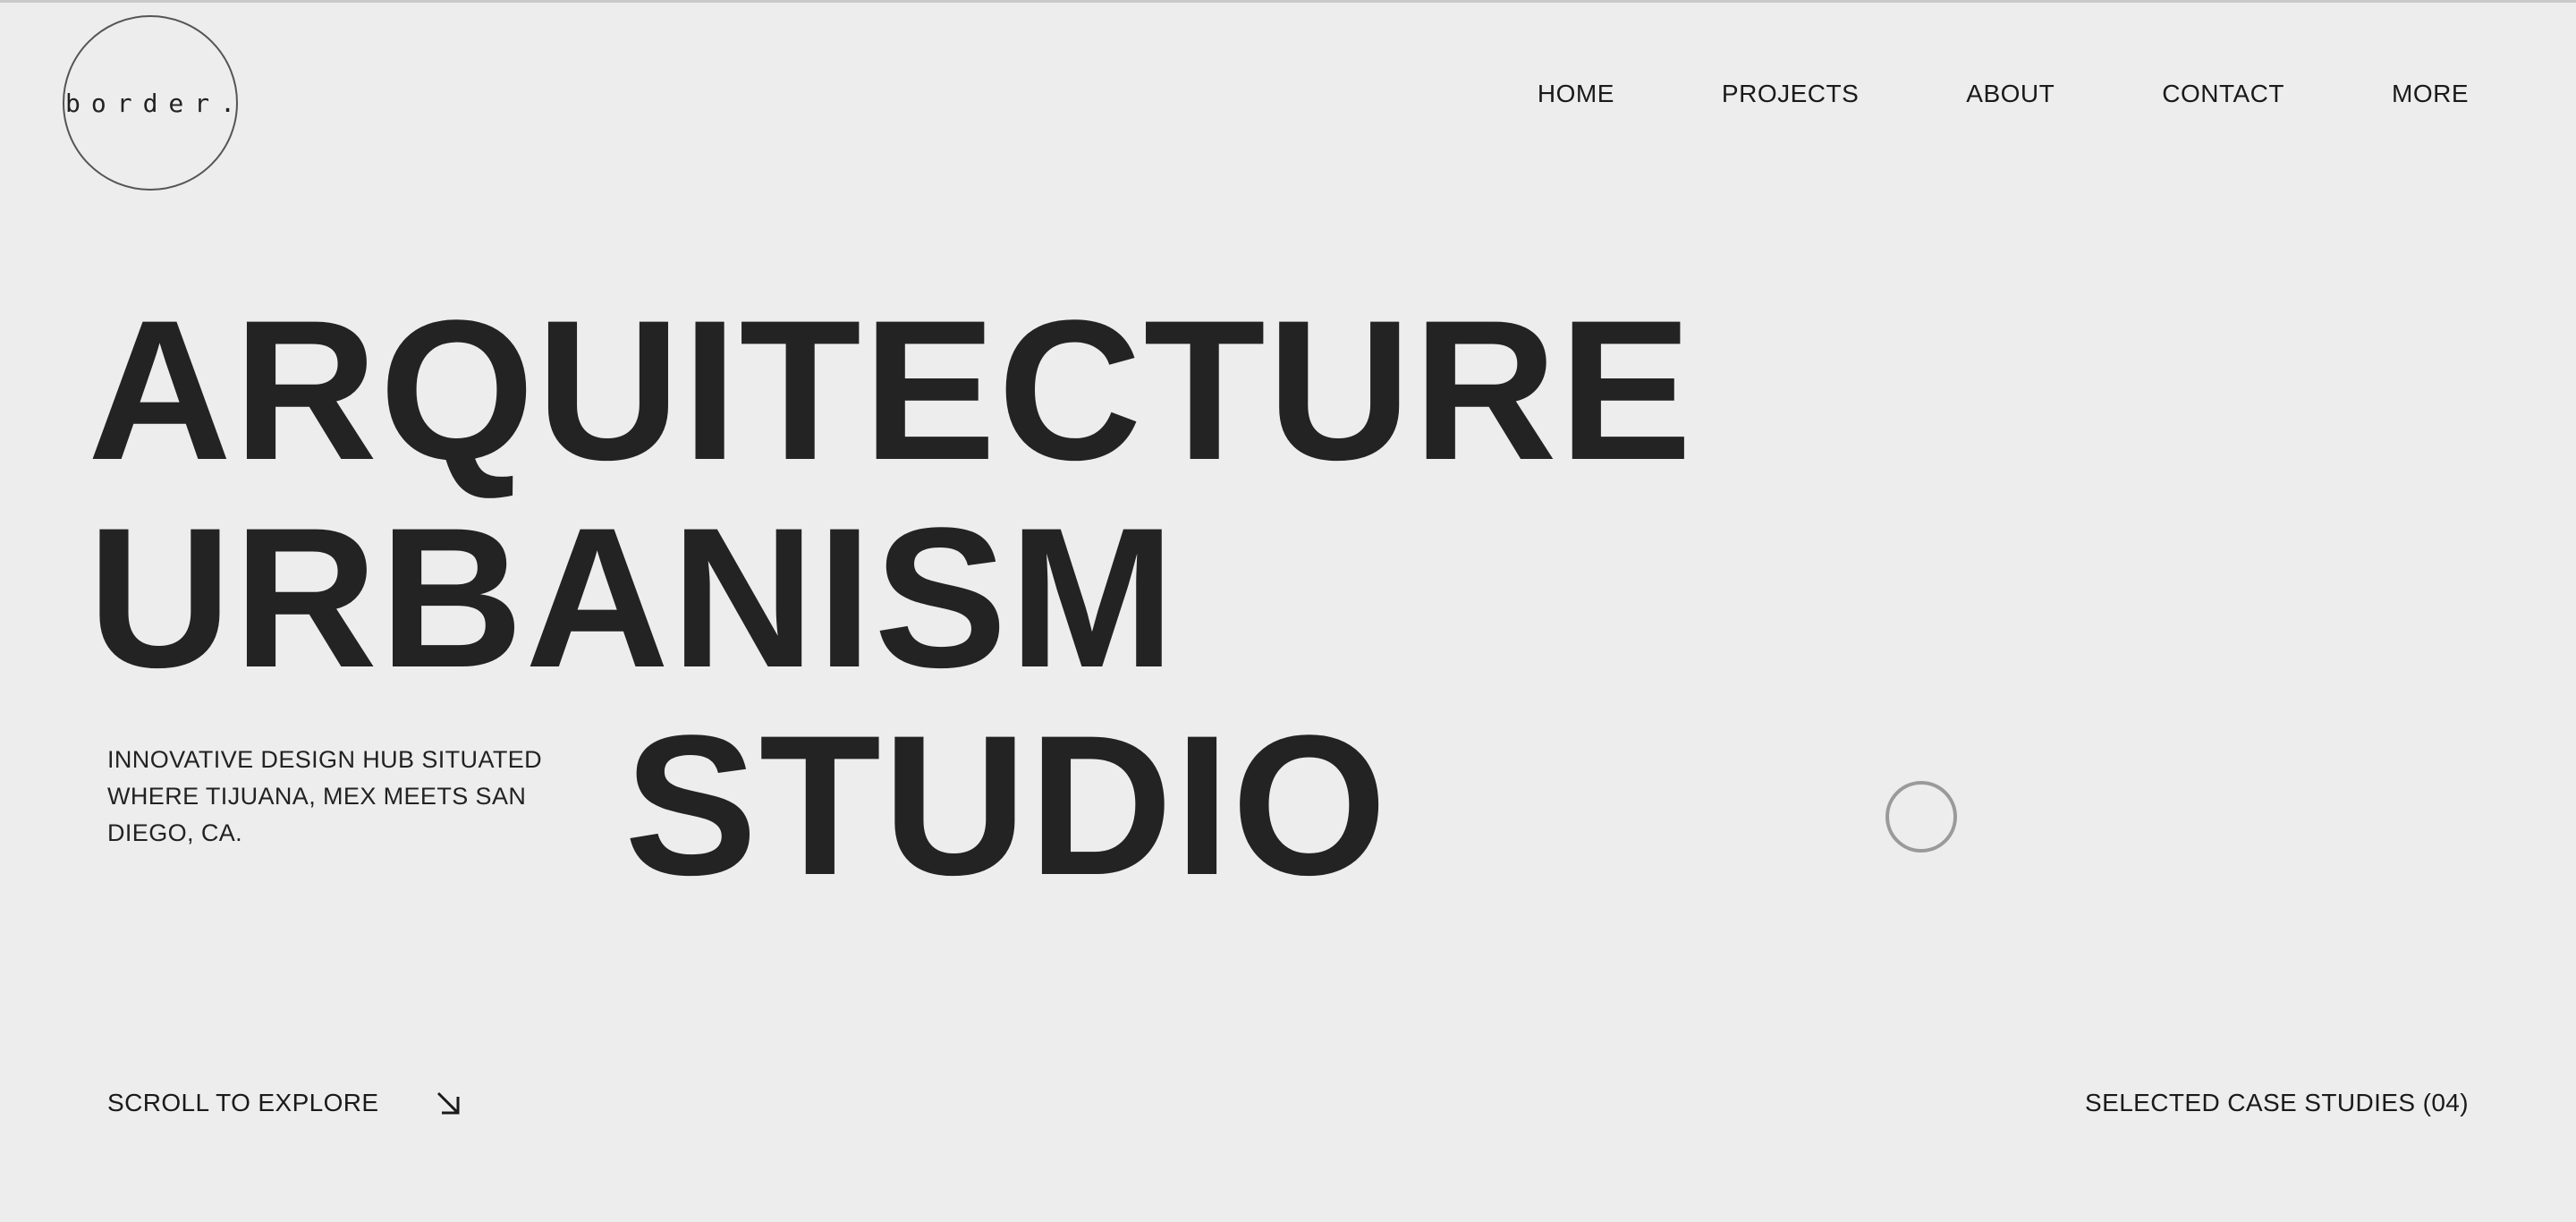 This screenshot has height=1222, width=2576. I want to click on arrow-down-right-icon, so click(448, 1103).